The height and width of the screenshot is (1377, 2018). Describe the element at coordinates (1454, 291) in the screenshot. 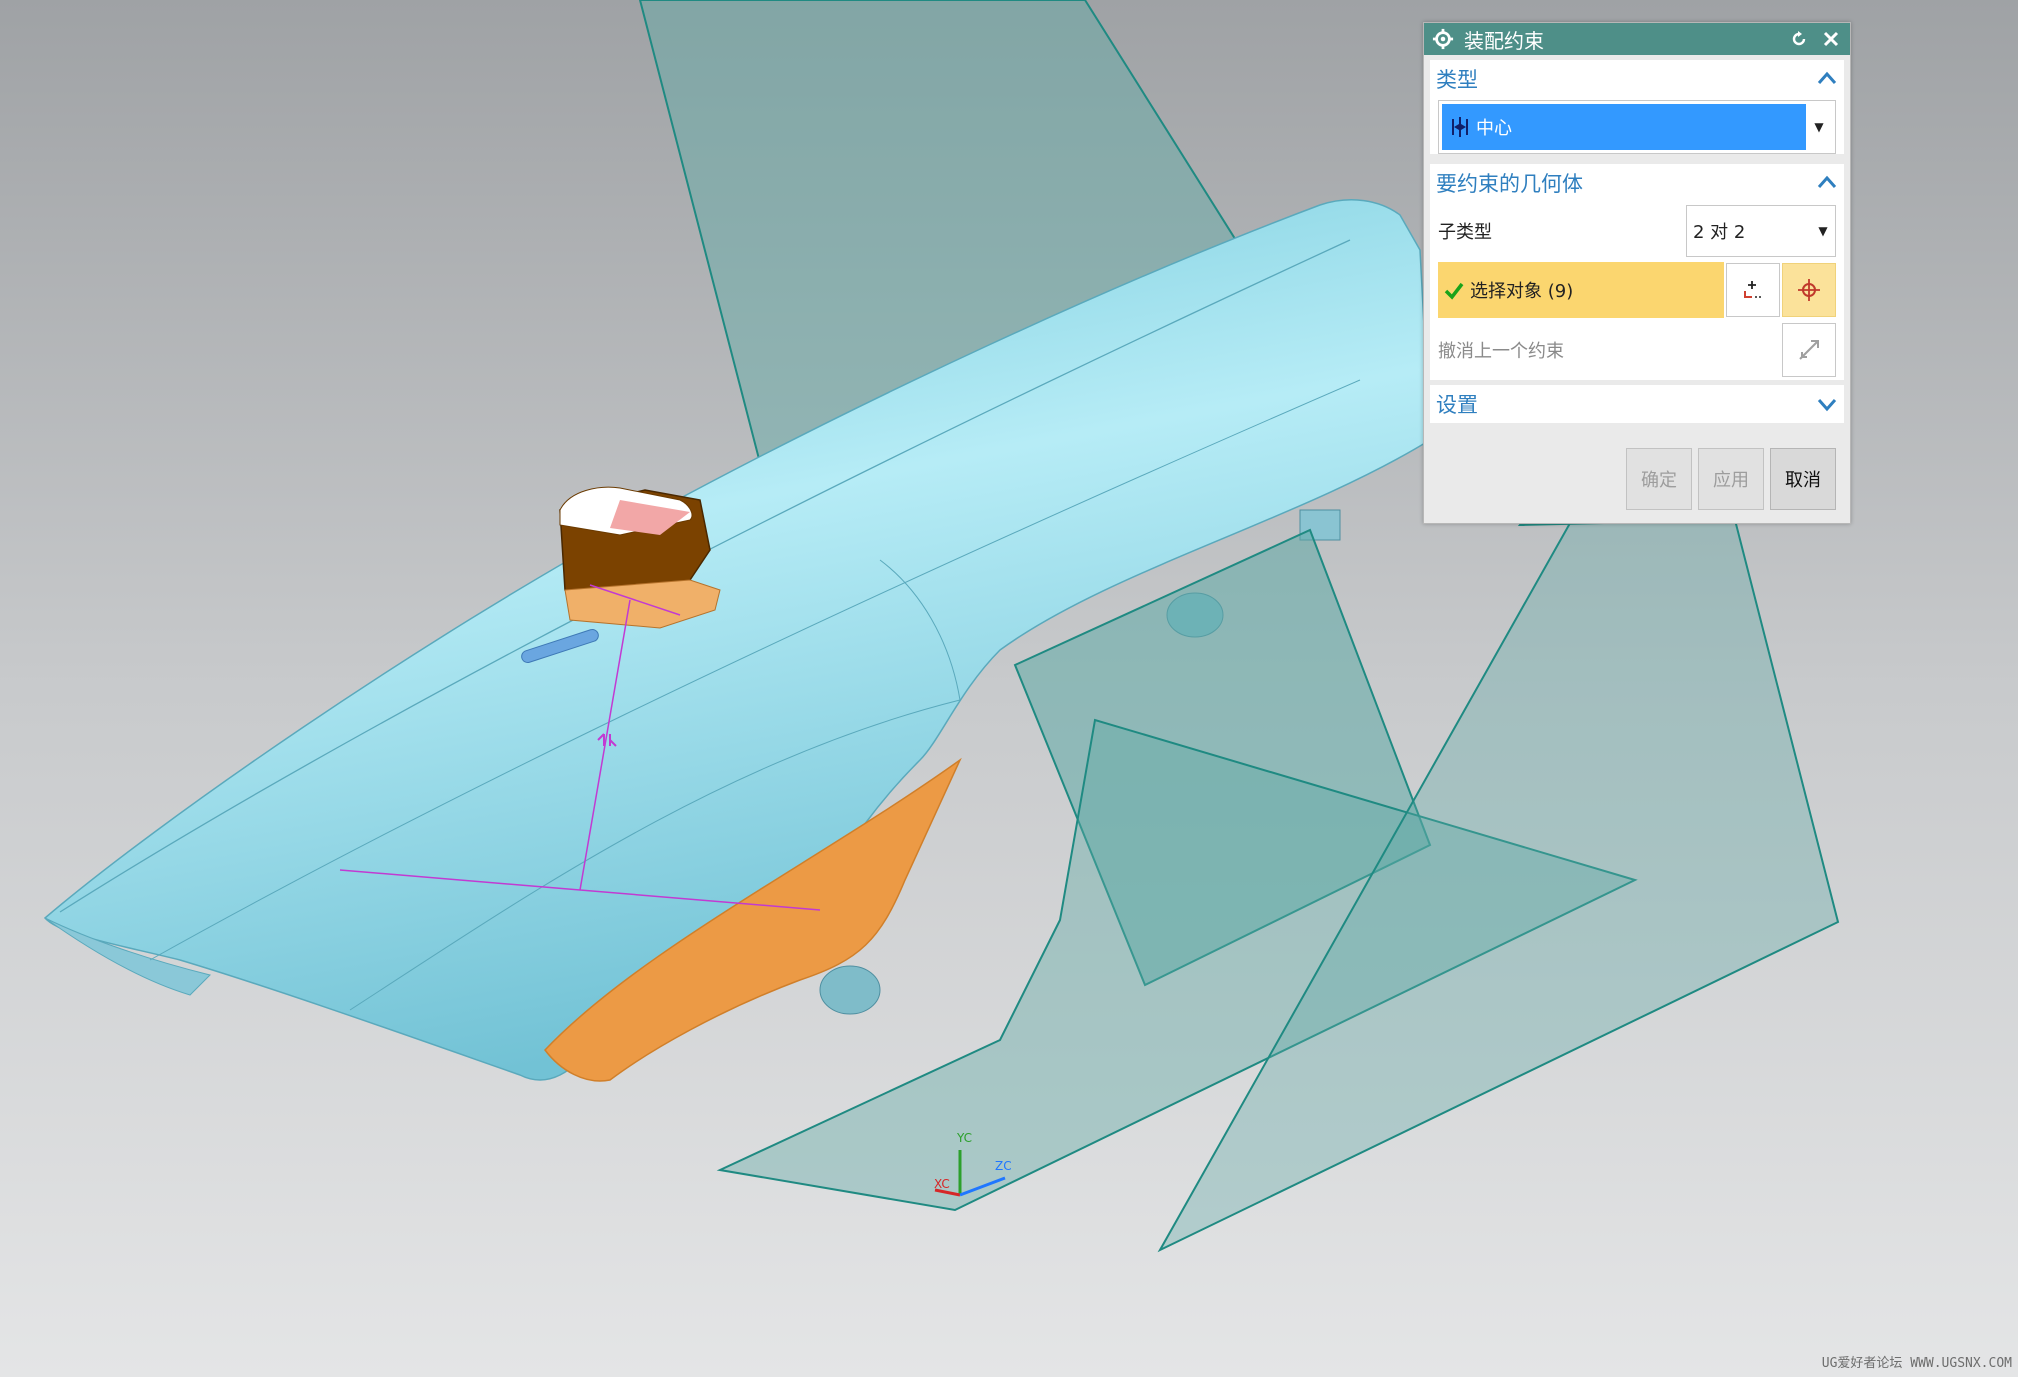

I see `check-icon` at that location.